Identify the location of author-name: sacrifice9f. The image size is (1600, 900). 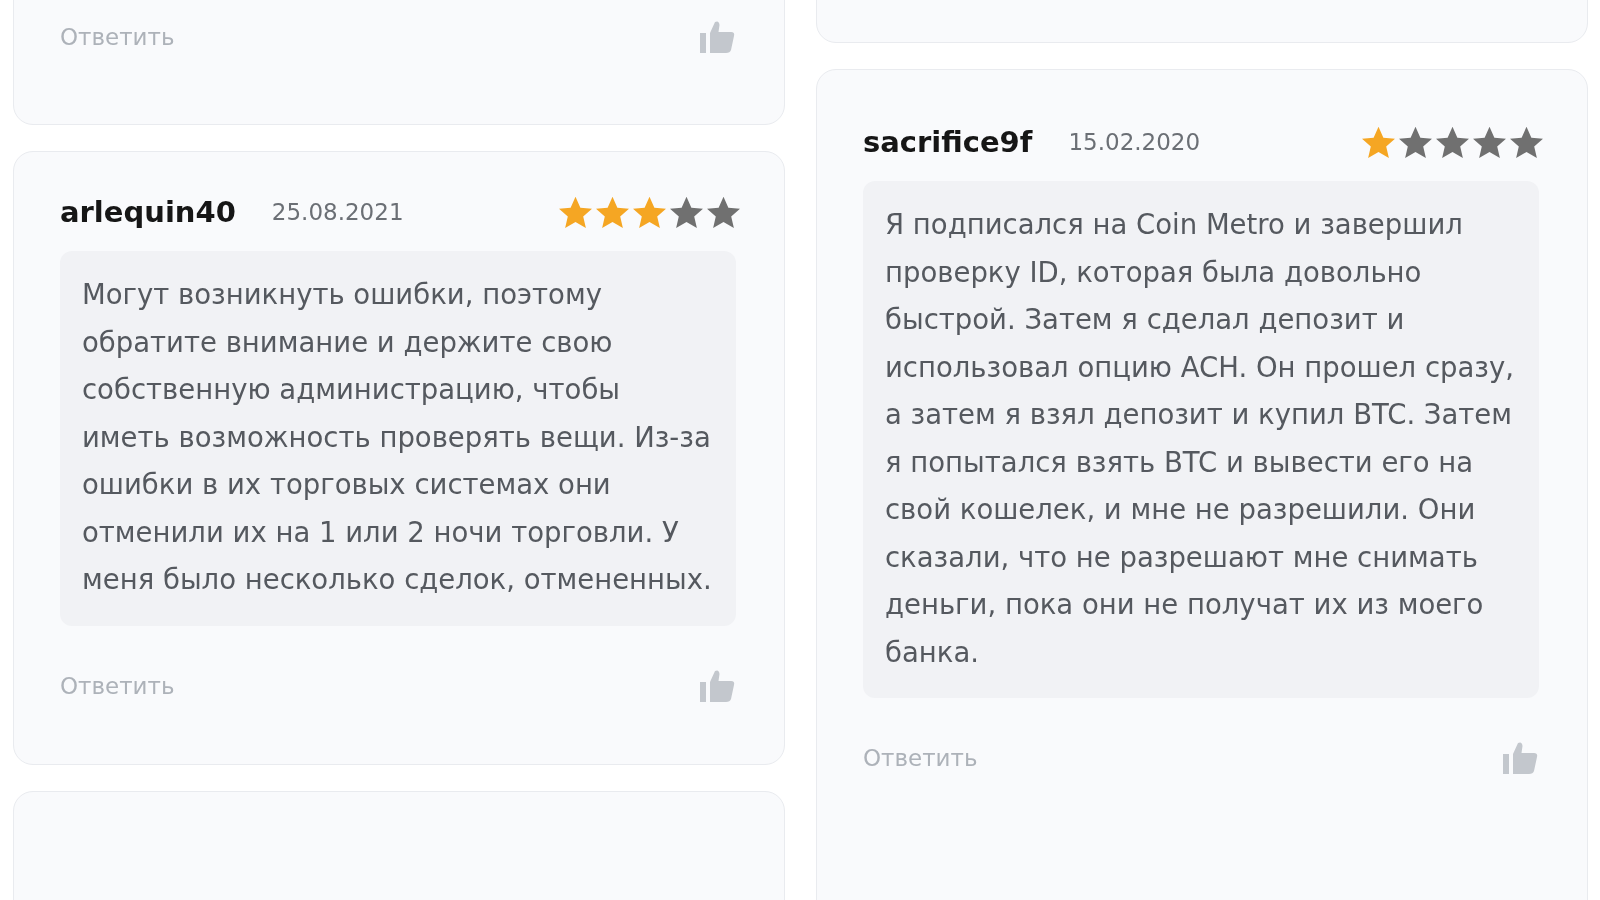
(948, 142).